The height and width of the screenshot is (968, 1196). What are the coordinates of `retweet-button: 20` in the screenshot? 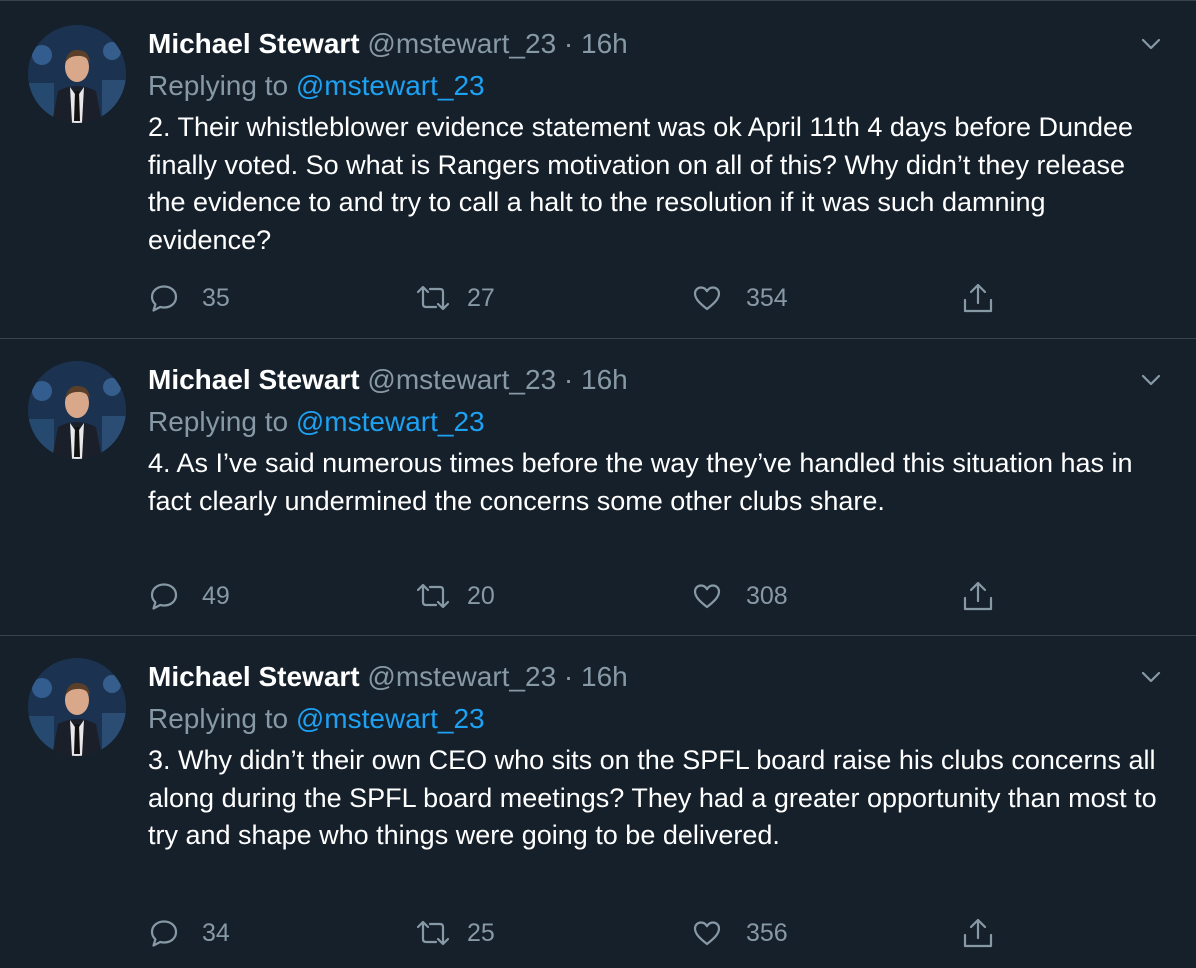 It's located at (455, 596).